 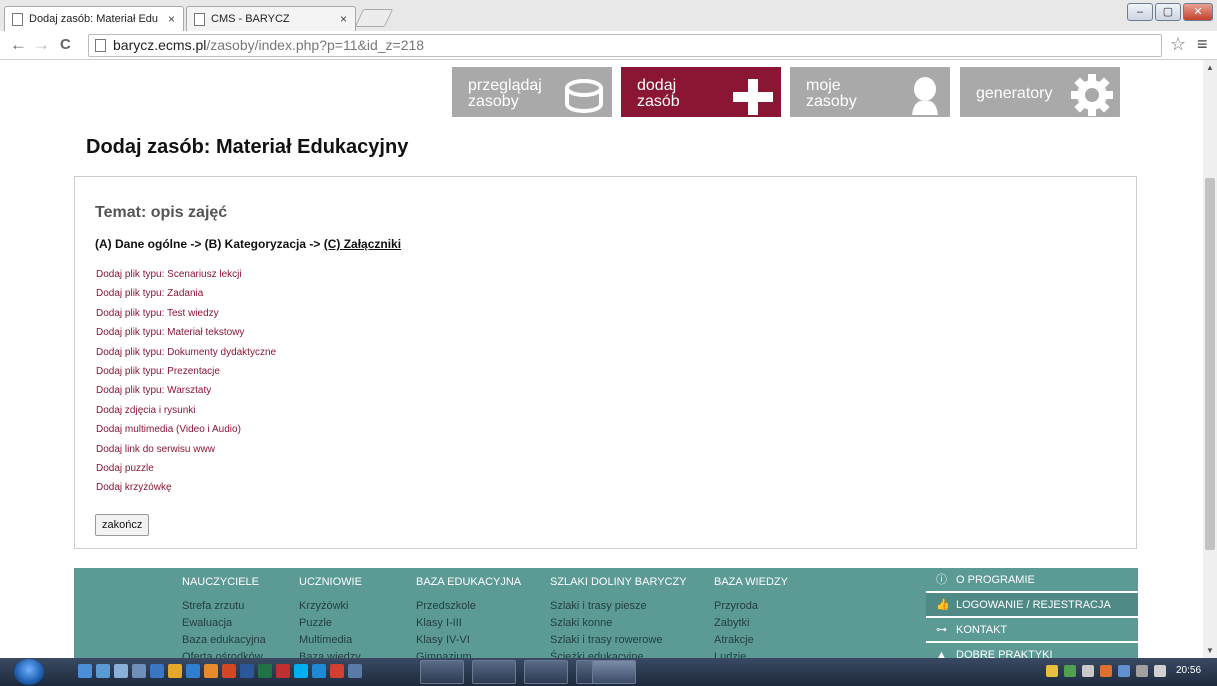 What do you see at coordinates (751, 653) in the screenshot?
I see `footer-link: Ludzie` at bounding box center [751, 653].